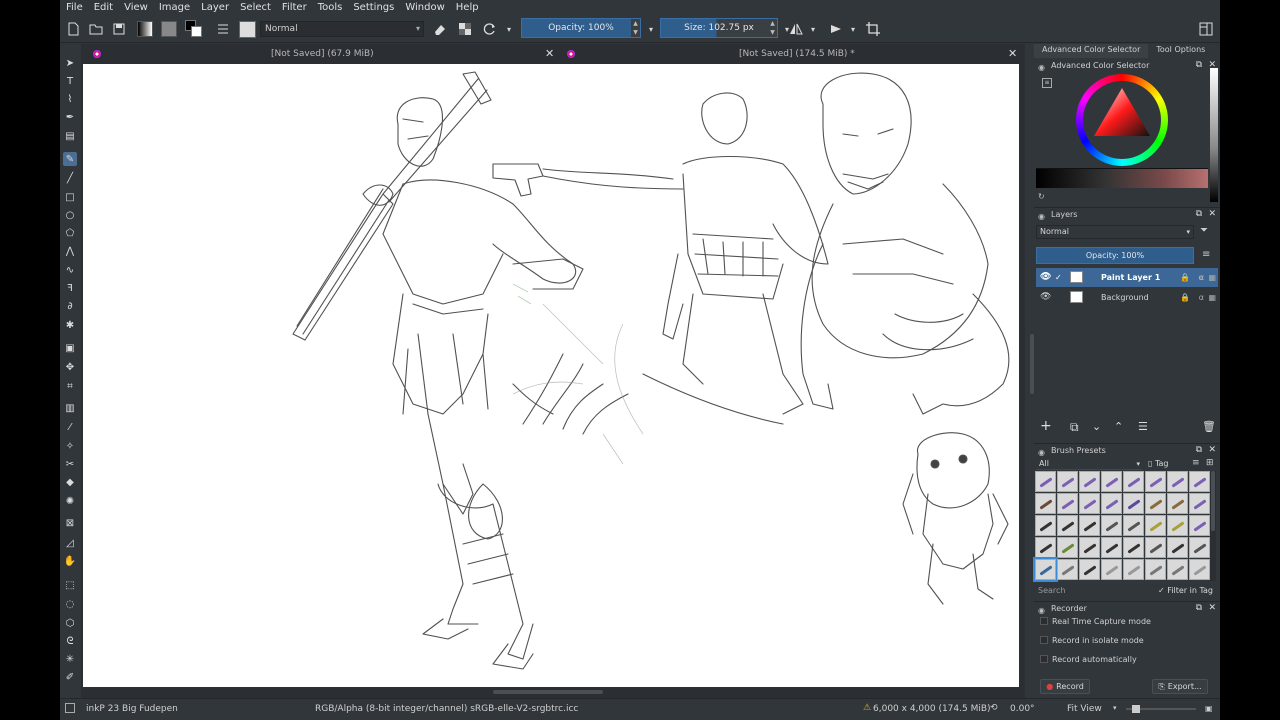 The height and width of the screenshot is (720, 1280). I want to click on gradient-swatch-icon, so click(145, 29).